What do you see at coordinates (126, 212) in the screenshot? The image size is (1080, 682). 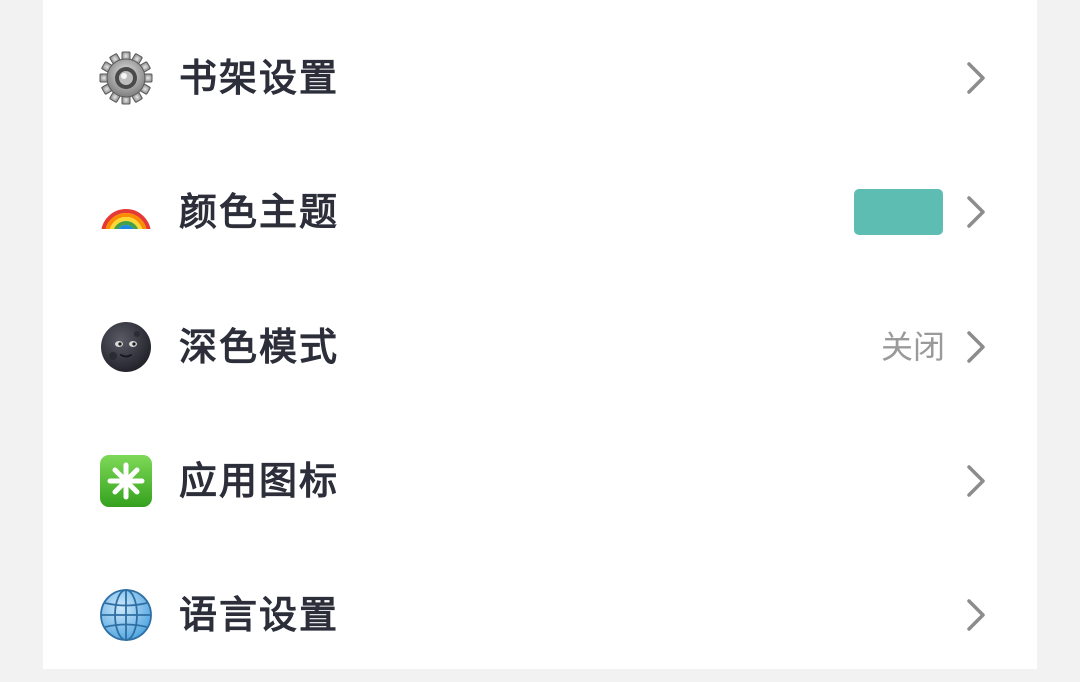 I see `rainbow-icon` at bounding box center [126, 212].